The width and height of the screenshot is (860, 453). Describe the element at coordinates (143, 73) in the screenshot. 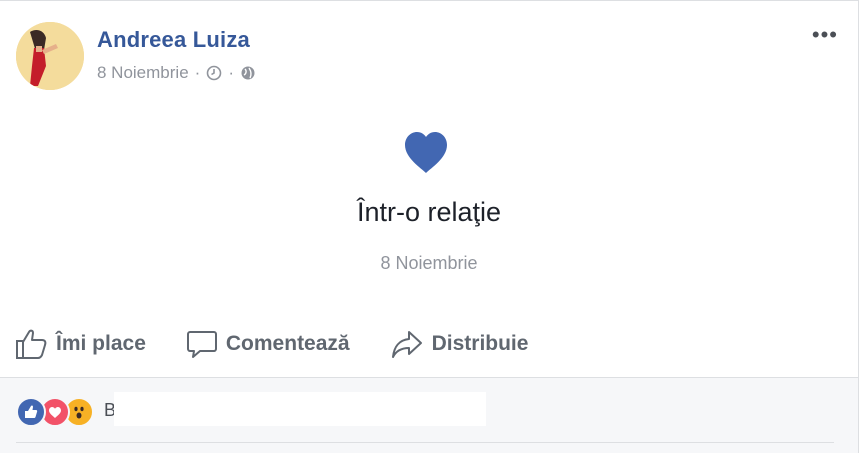

I see `post-date: 8 Noiembrie` at that location.